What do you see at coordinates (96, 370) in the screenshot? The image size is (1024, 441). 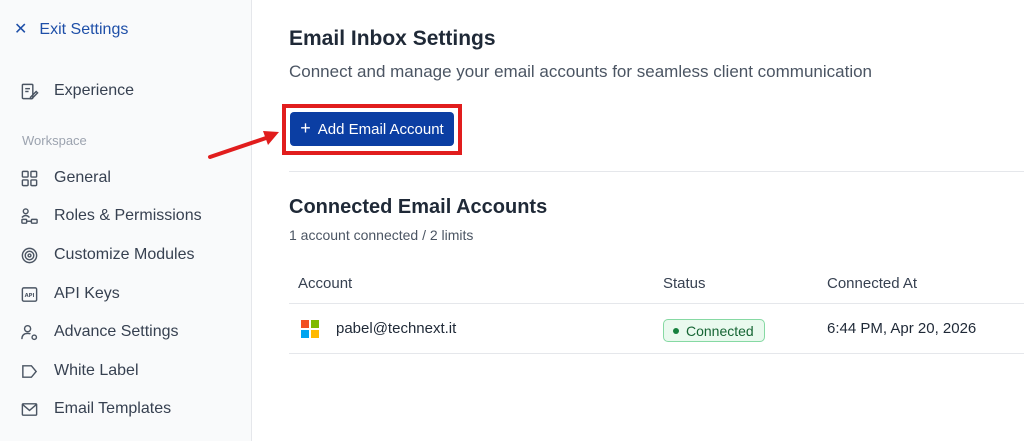 I see `sidebar-item-label: White Label` at bounding box center [96, 370].